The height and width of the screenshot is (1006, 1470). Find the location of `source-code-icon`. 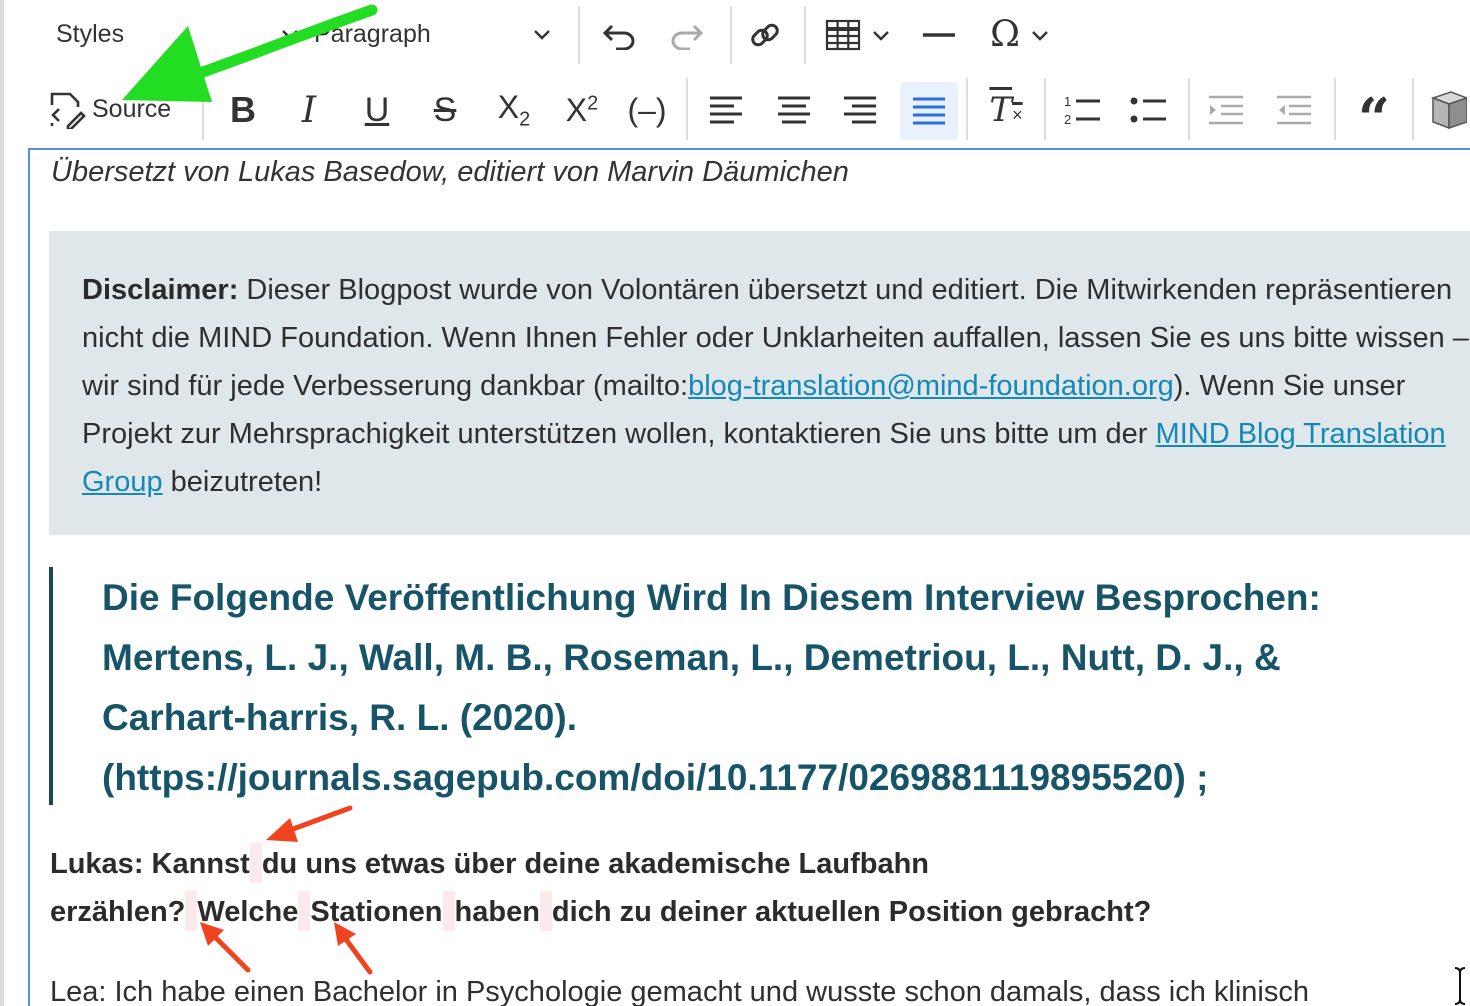

source-code-icon is located at coordinates (68, 110).